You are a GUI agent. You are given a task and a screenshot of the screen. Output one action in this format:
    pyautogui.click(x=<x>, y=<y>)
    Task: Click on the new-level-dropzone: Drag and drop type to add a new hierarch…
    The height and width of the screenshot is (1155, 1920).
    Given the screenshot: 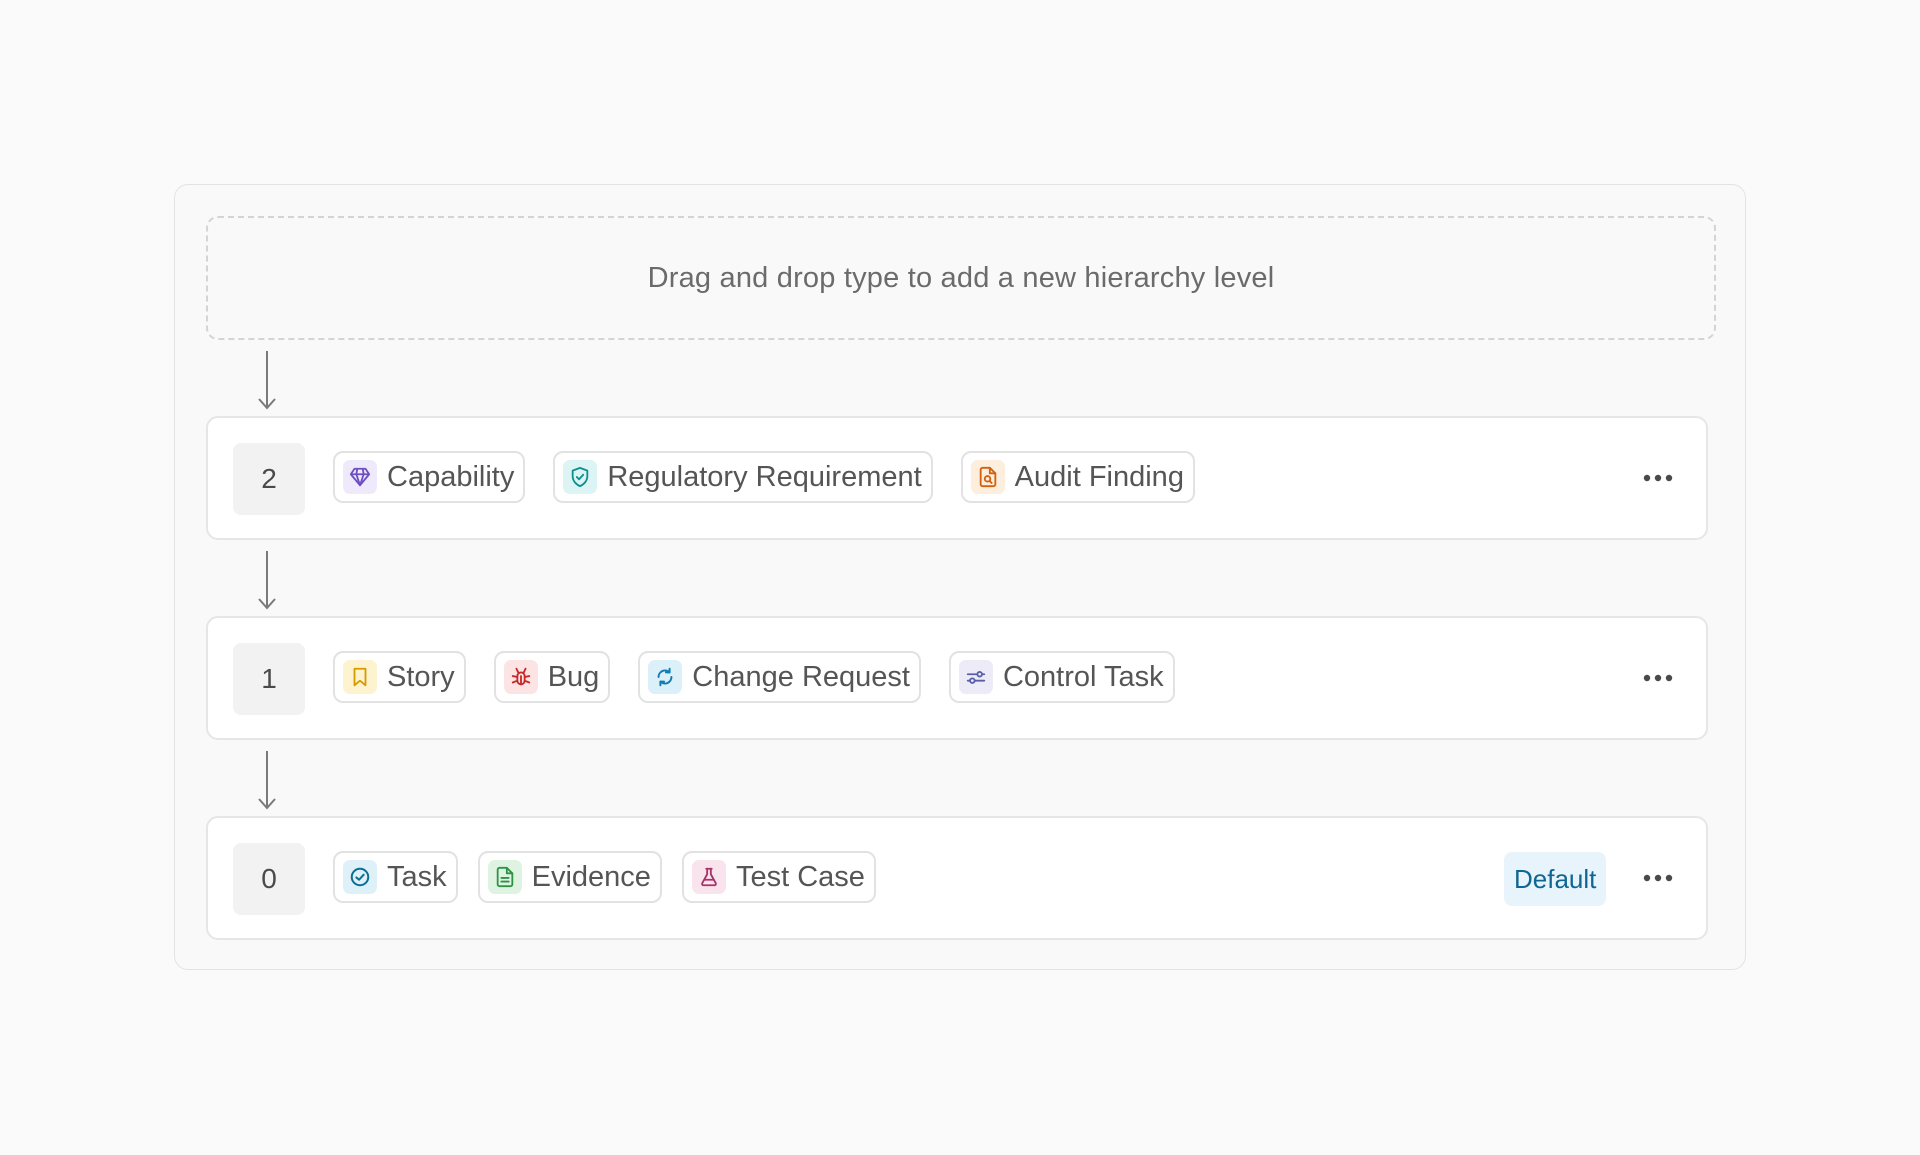 What is the action you would take?
    pyautogui.click(x=961, y=278)
    